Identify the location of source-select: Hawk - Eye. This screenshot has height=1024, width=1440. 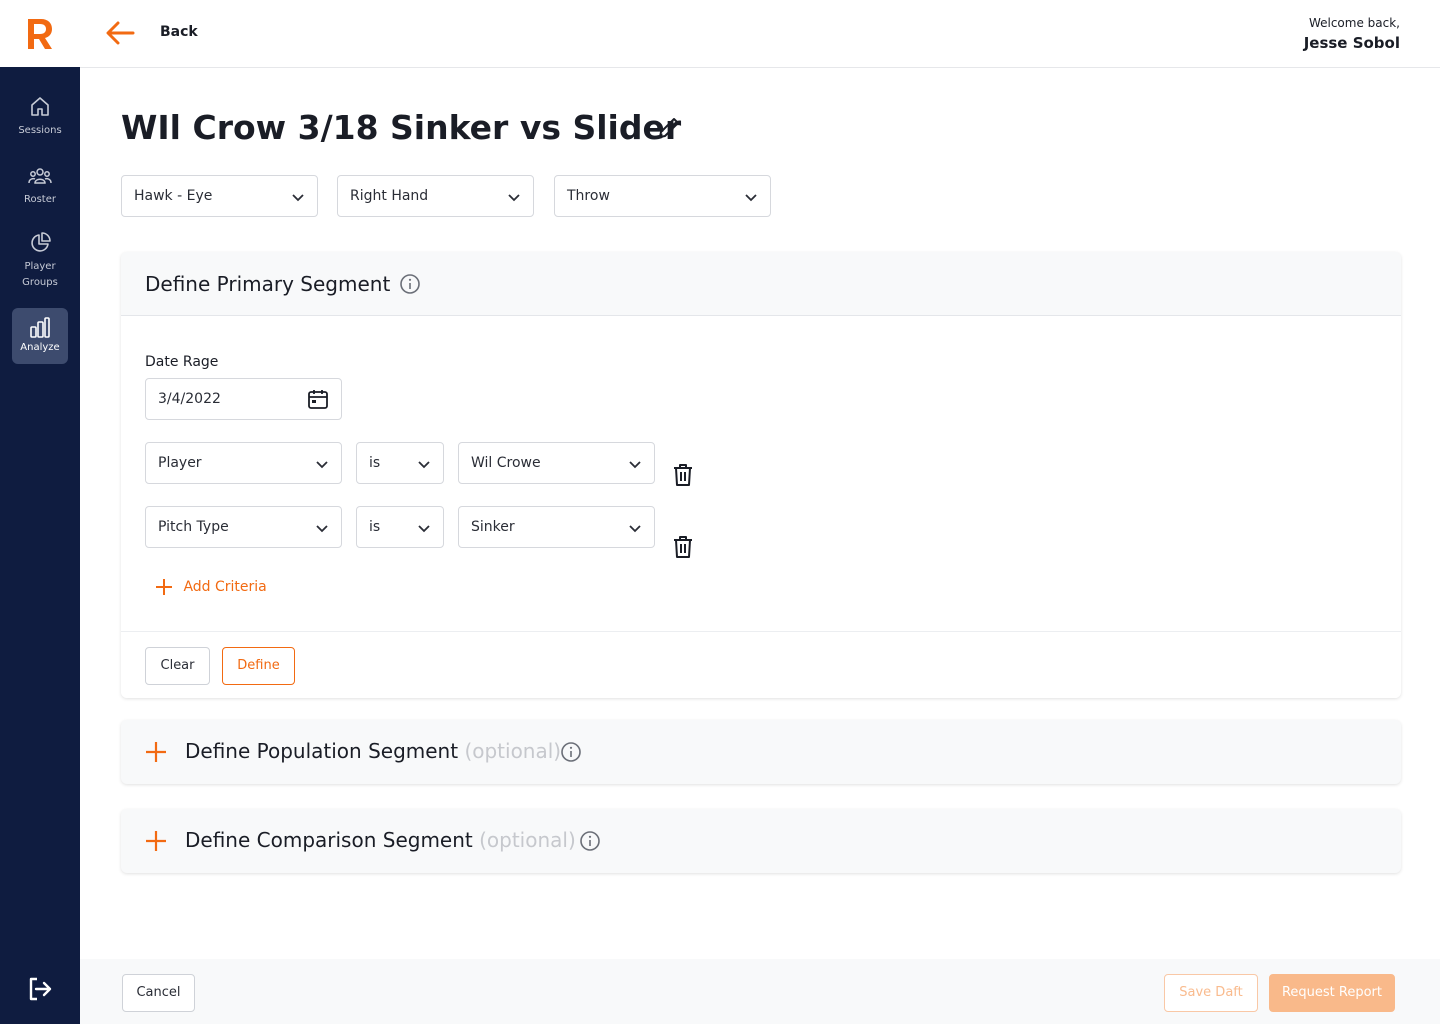
(219, 196).